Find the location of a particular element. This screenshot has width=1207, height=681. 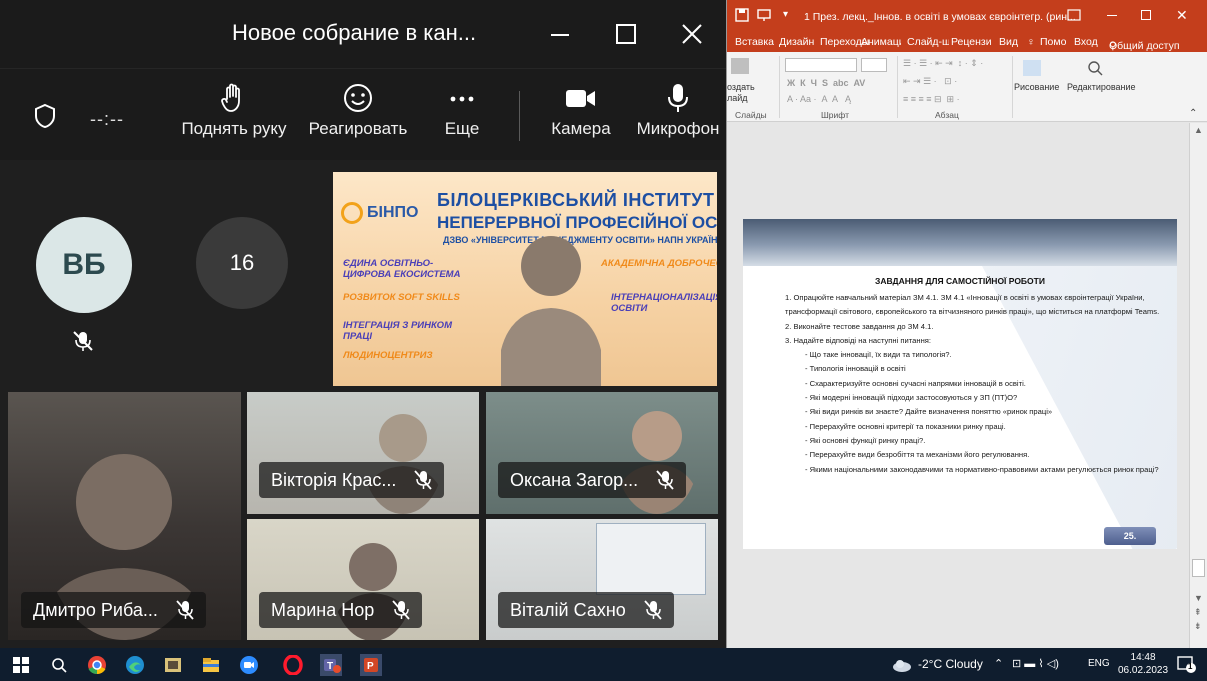

video-tile-maryna: Марина Нор is located at coordinates (363, 579).